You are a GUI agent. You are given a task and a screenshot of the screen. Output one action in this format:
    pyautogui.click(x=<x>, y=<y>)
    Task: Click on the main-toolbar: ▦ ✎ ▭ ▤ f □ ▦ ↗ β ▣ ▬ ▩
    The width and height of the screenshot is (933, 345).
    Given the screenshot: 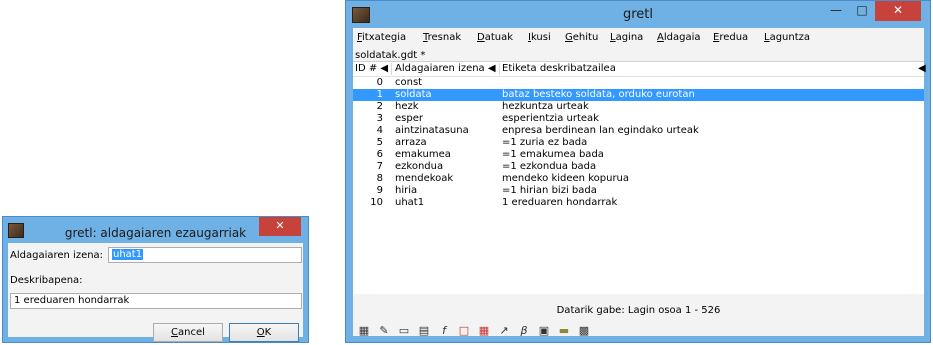 What is the action you would take?
    pyautogui.click(x=638, y=332)
    